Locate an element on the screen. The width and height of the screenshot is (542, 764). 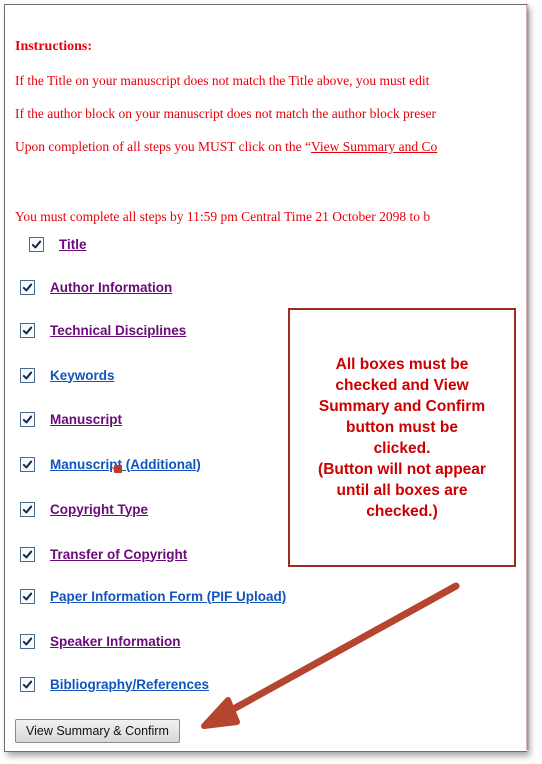
step-row: Paper Information Form (PIF Upload) is located at coordinates (153, 596).